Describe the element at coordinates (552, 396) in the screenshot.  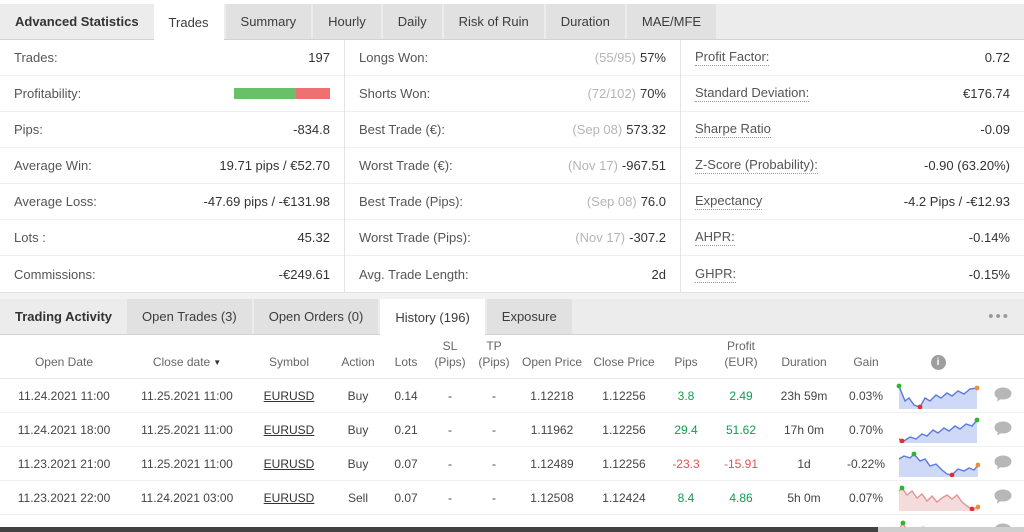
I see `open-price-cell: 1.12218` at that location.